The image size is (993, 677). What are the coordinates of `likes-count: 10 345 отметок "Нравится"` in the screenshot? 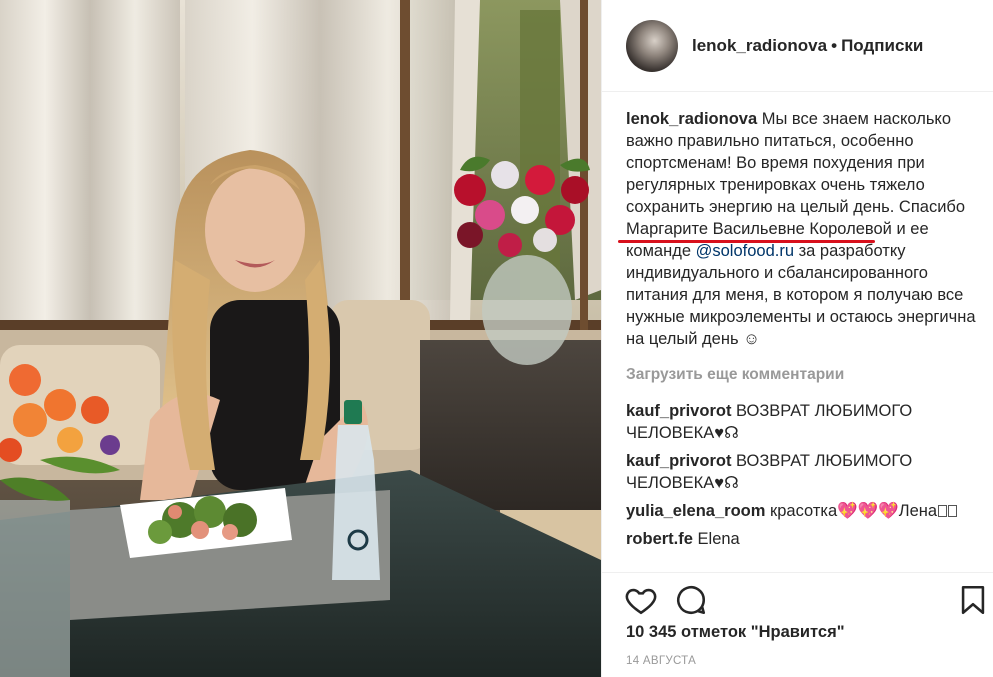 It's located at (735, 632).